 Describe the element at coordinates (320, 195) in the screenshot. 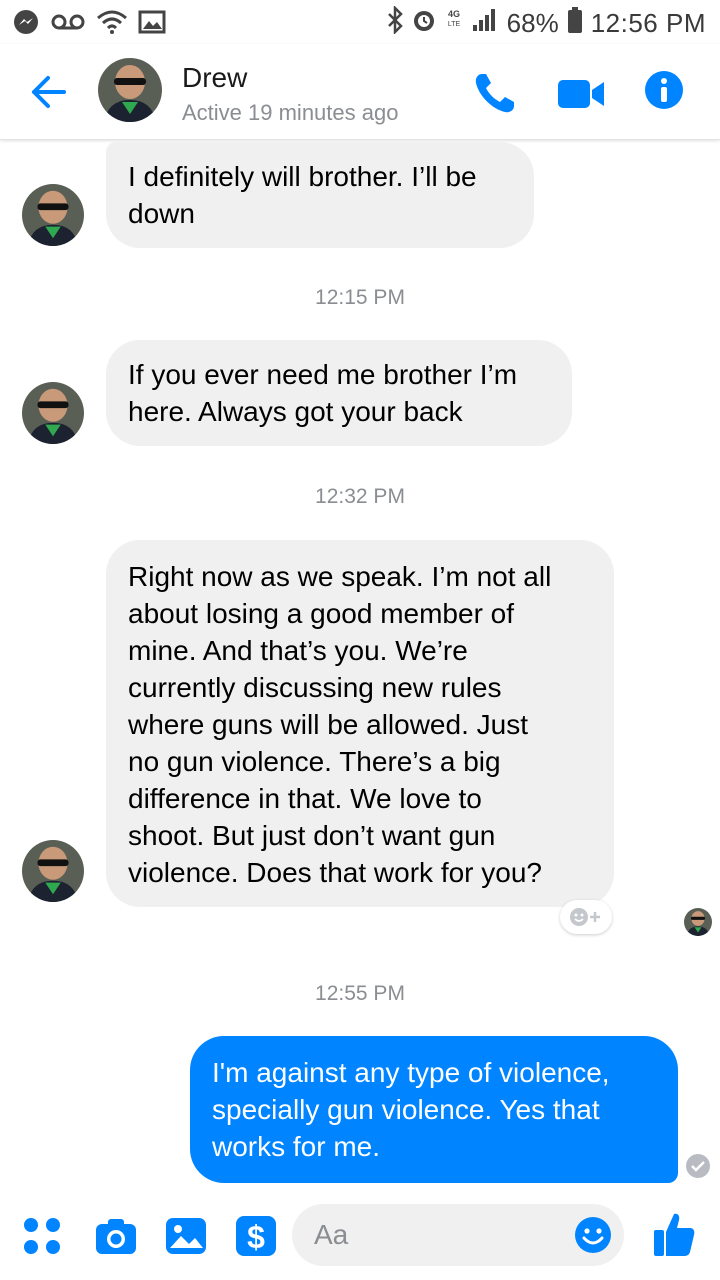

I see `incoming-message-bubble: I definitely will brother. I’ll be down` at that location.